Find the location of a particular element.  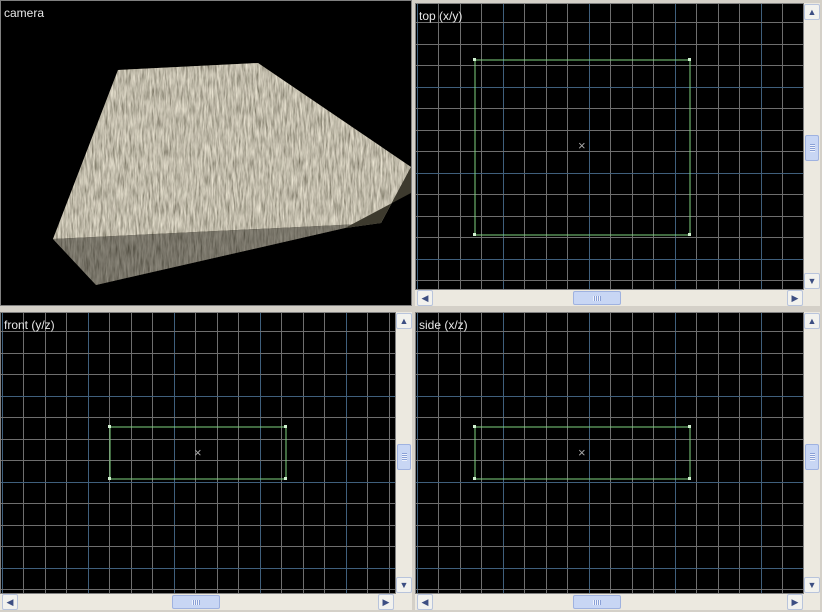

top-horizontal-scrollbar: ◀ ▶ is located at coordinates (609, 298).